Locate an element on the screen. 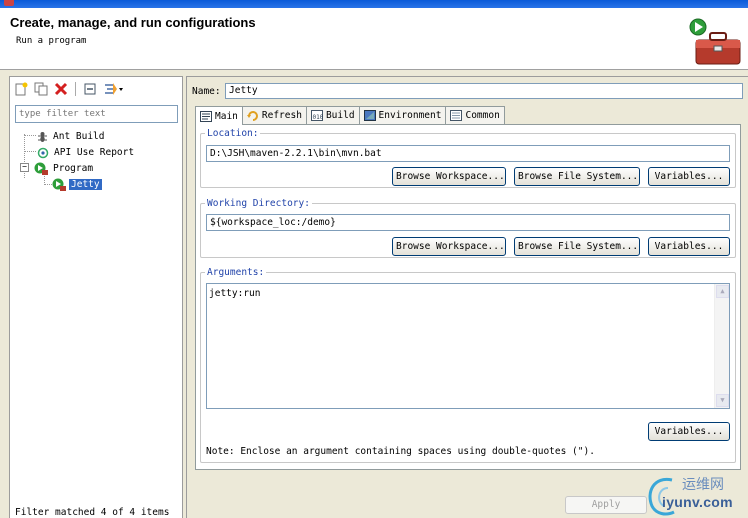 The width and height of the screenshot is (748, 518). new-configuration-button is located at coordinates (21, 89).